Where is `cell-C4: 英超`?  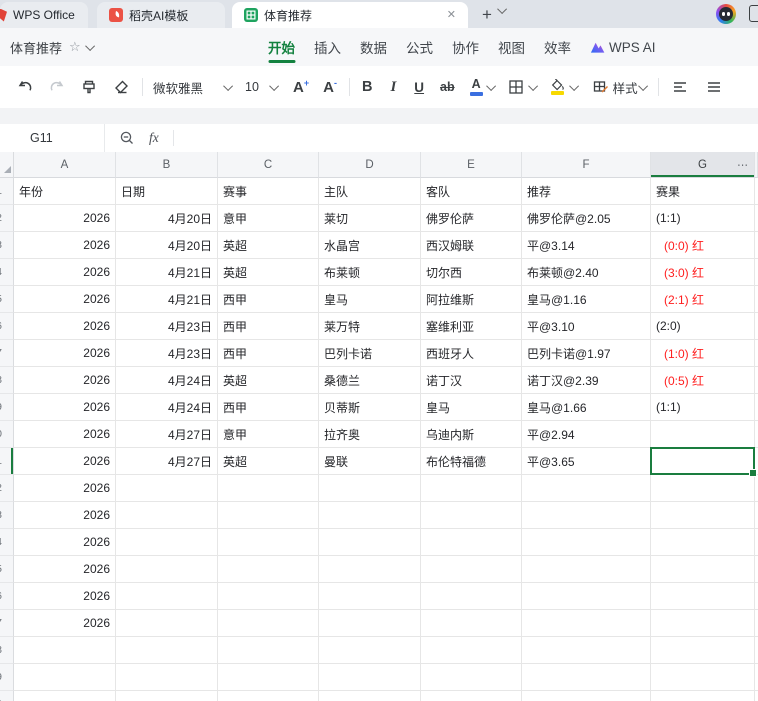 cell-C4: 英超 is located at coordinates (268, 272).